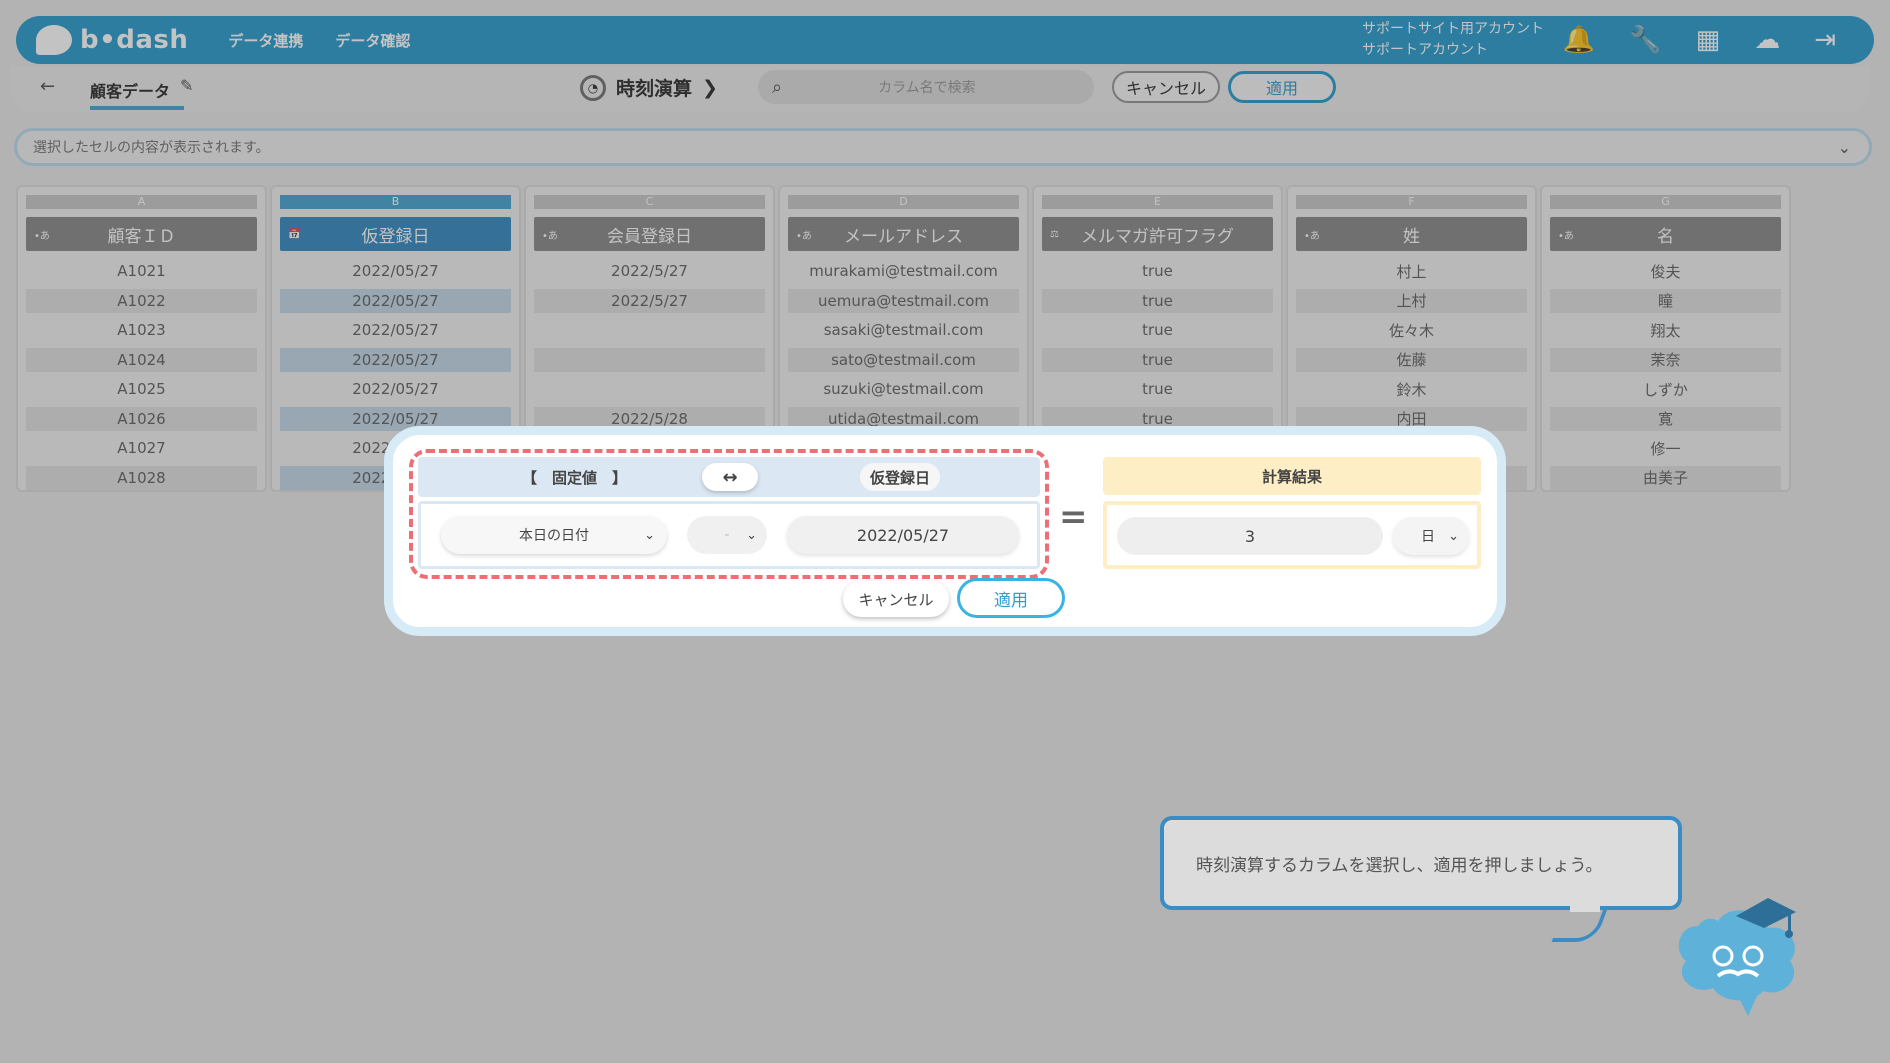  Describe the element at coordinates (900, 477) in the screenshot. I see `column-label: 仮登録日` at that location.